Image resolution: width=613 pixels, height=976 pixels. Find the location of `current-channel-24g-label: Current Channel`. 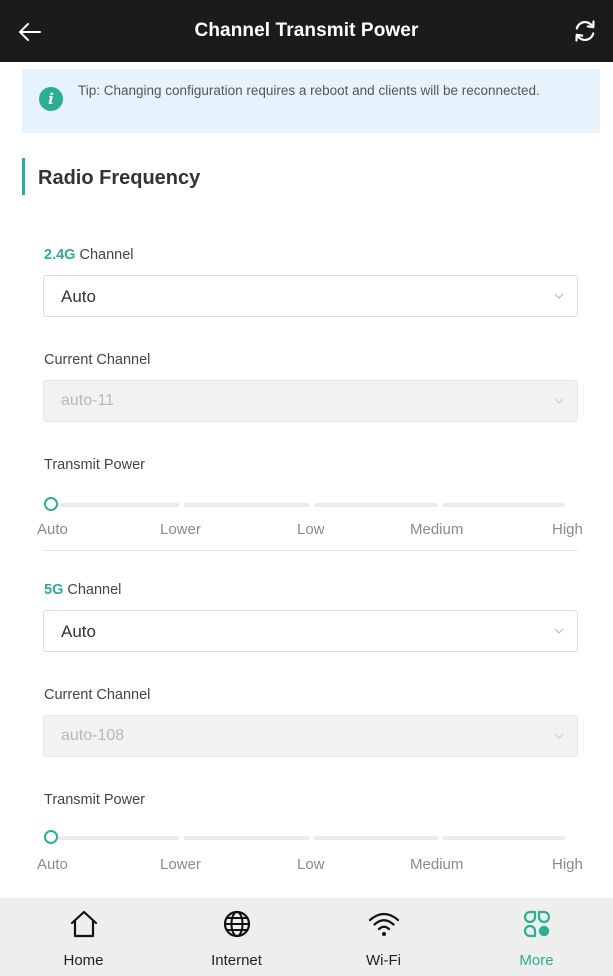

current-channel-24g-label: Current Channel is located at coordinates (97, 360).